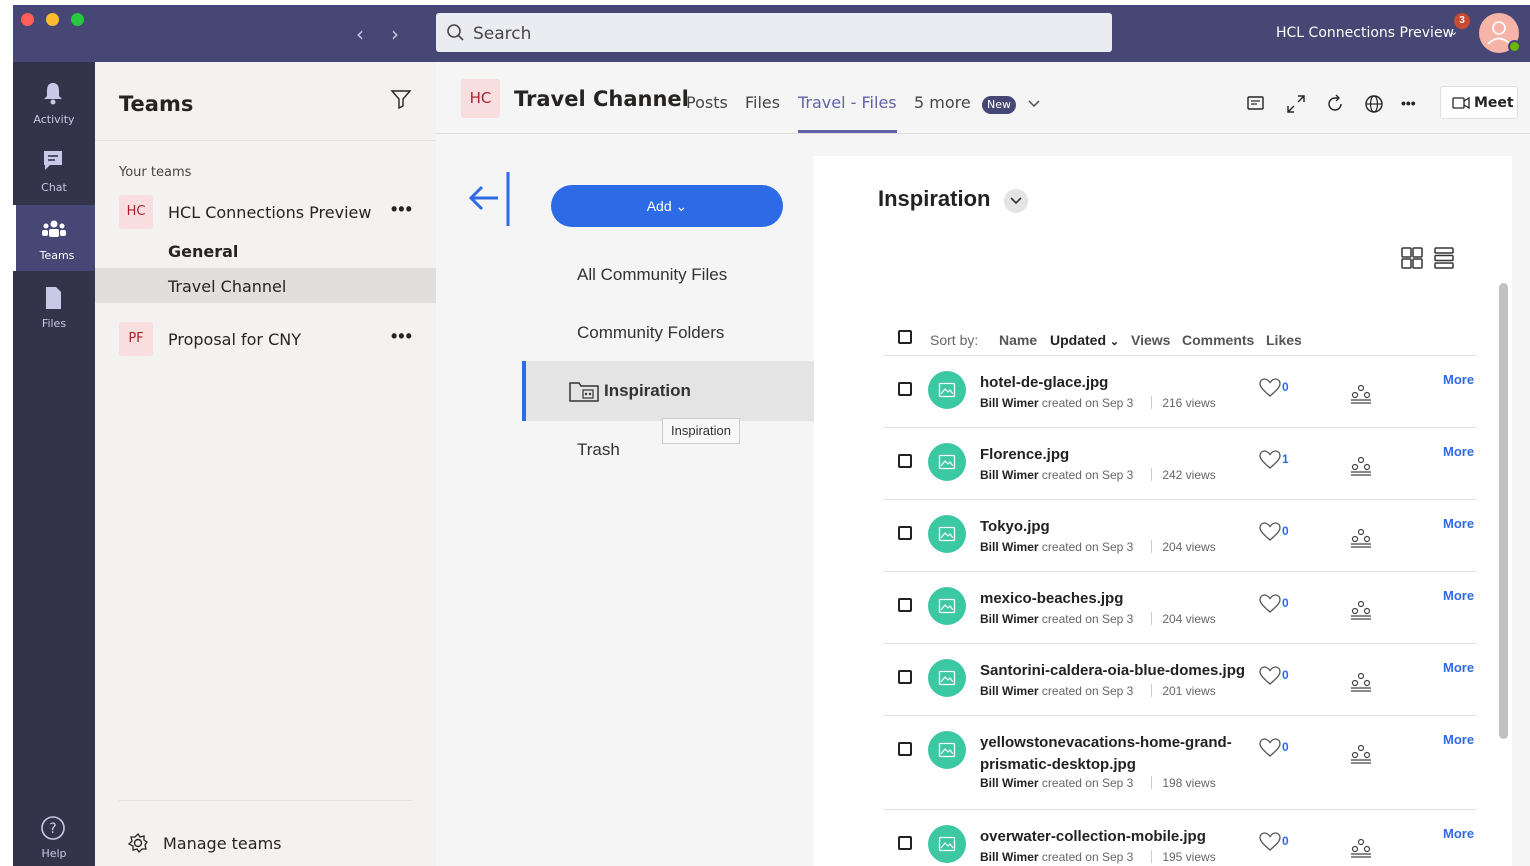 The image size is (1530, 866). What do you see at coordinates (54, 306) in the screenshot?
I see `rail-item-files: Files` at bounding box center [54, 306].